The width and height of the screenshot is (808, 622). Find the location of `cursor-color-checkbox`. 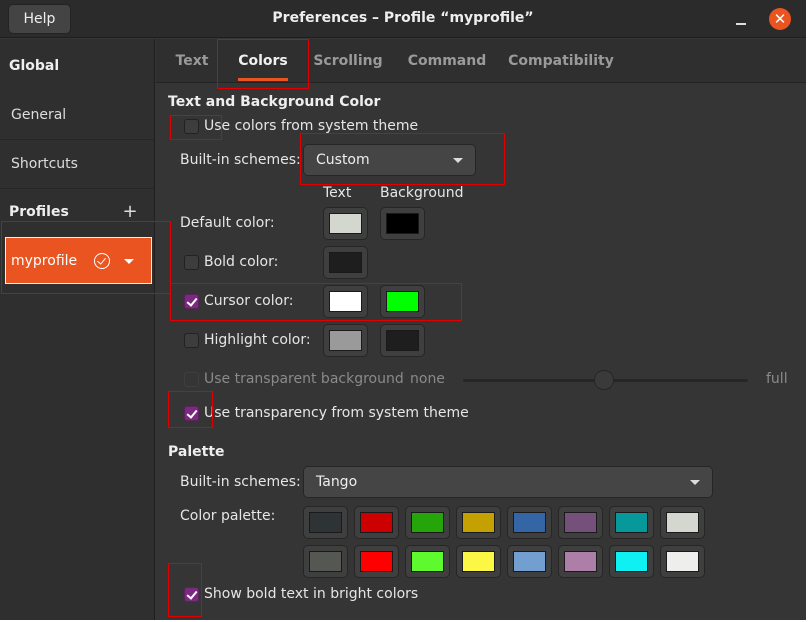

cursor-color-checkbox is located at coordinates (191, 301).